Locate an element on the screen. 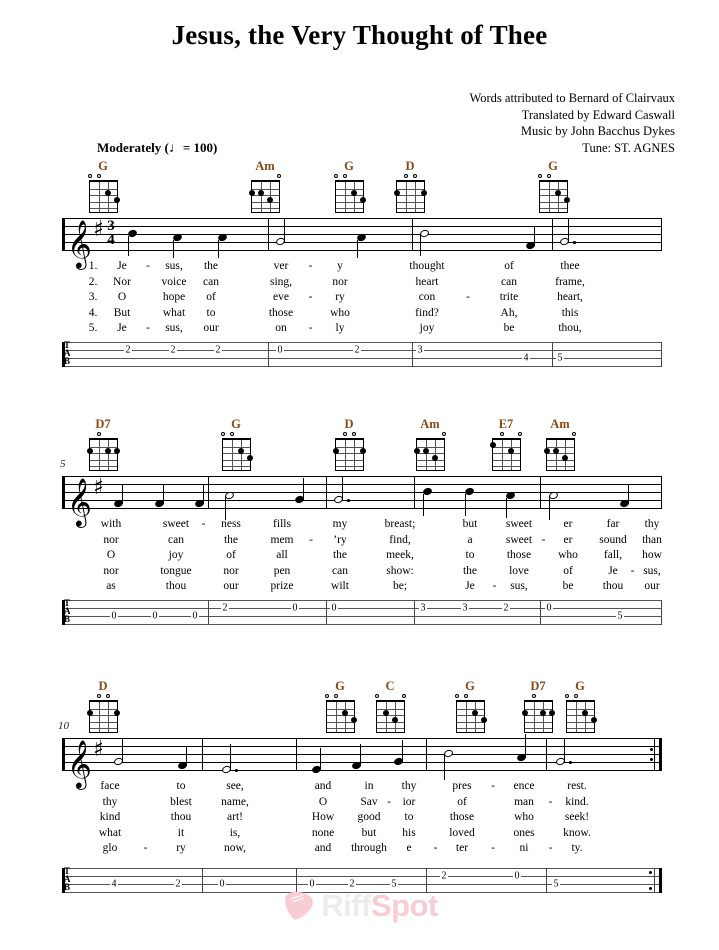 This screenshot has height=950, width=719. lyric-word: of is located at coordinates (211, 297).